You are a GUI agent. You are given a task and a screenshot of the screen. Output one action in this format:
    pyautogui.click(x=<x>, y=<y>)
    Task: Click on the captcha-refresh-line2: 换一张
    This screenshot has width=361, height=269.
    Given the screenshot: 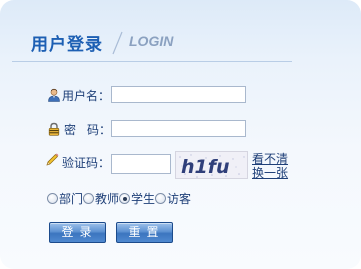 What is the action you would take?
    pyautogui.click(x=270, y=173)
    